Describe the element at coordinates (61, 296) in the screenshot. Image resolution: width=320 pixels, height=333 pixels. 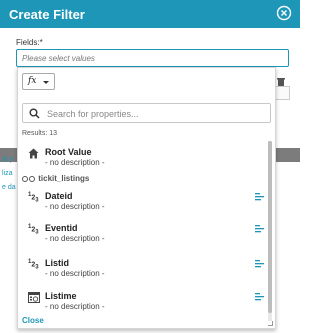
I see `item-name: Listime` at that location.